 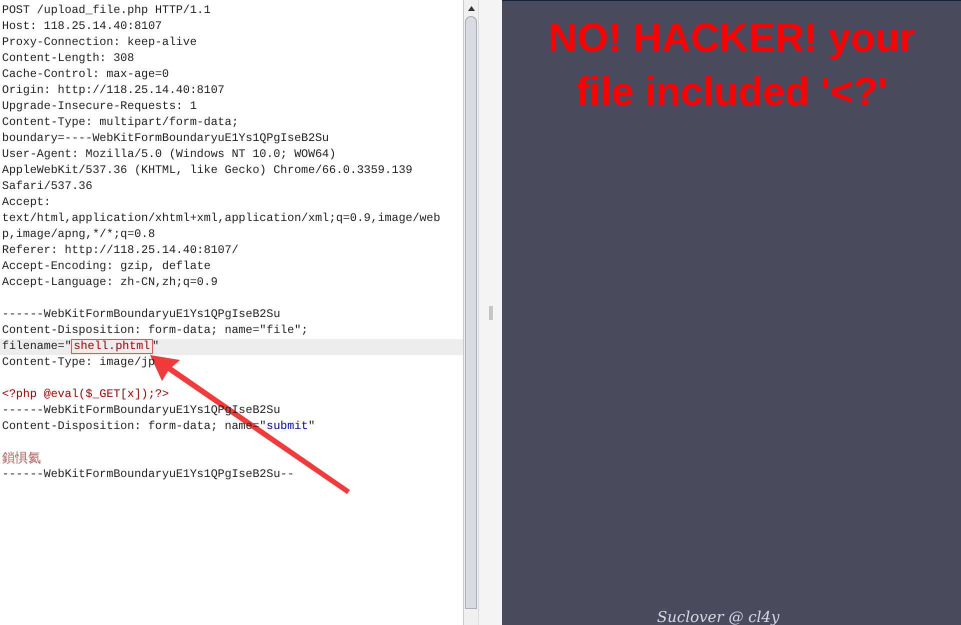 What do you see at coordinates (82, 26) in the screenshot?
I see `code-text: Host: 118.25.14.40:8107` at bounding box center [82, 26].